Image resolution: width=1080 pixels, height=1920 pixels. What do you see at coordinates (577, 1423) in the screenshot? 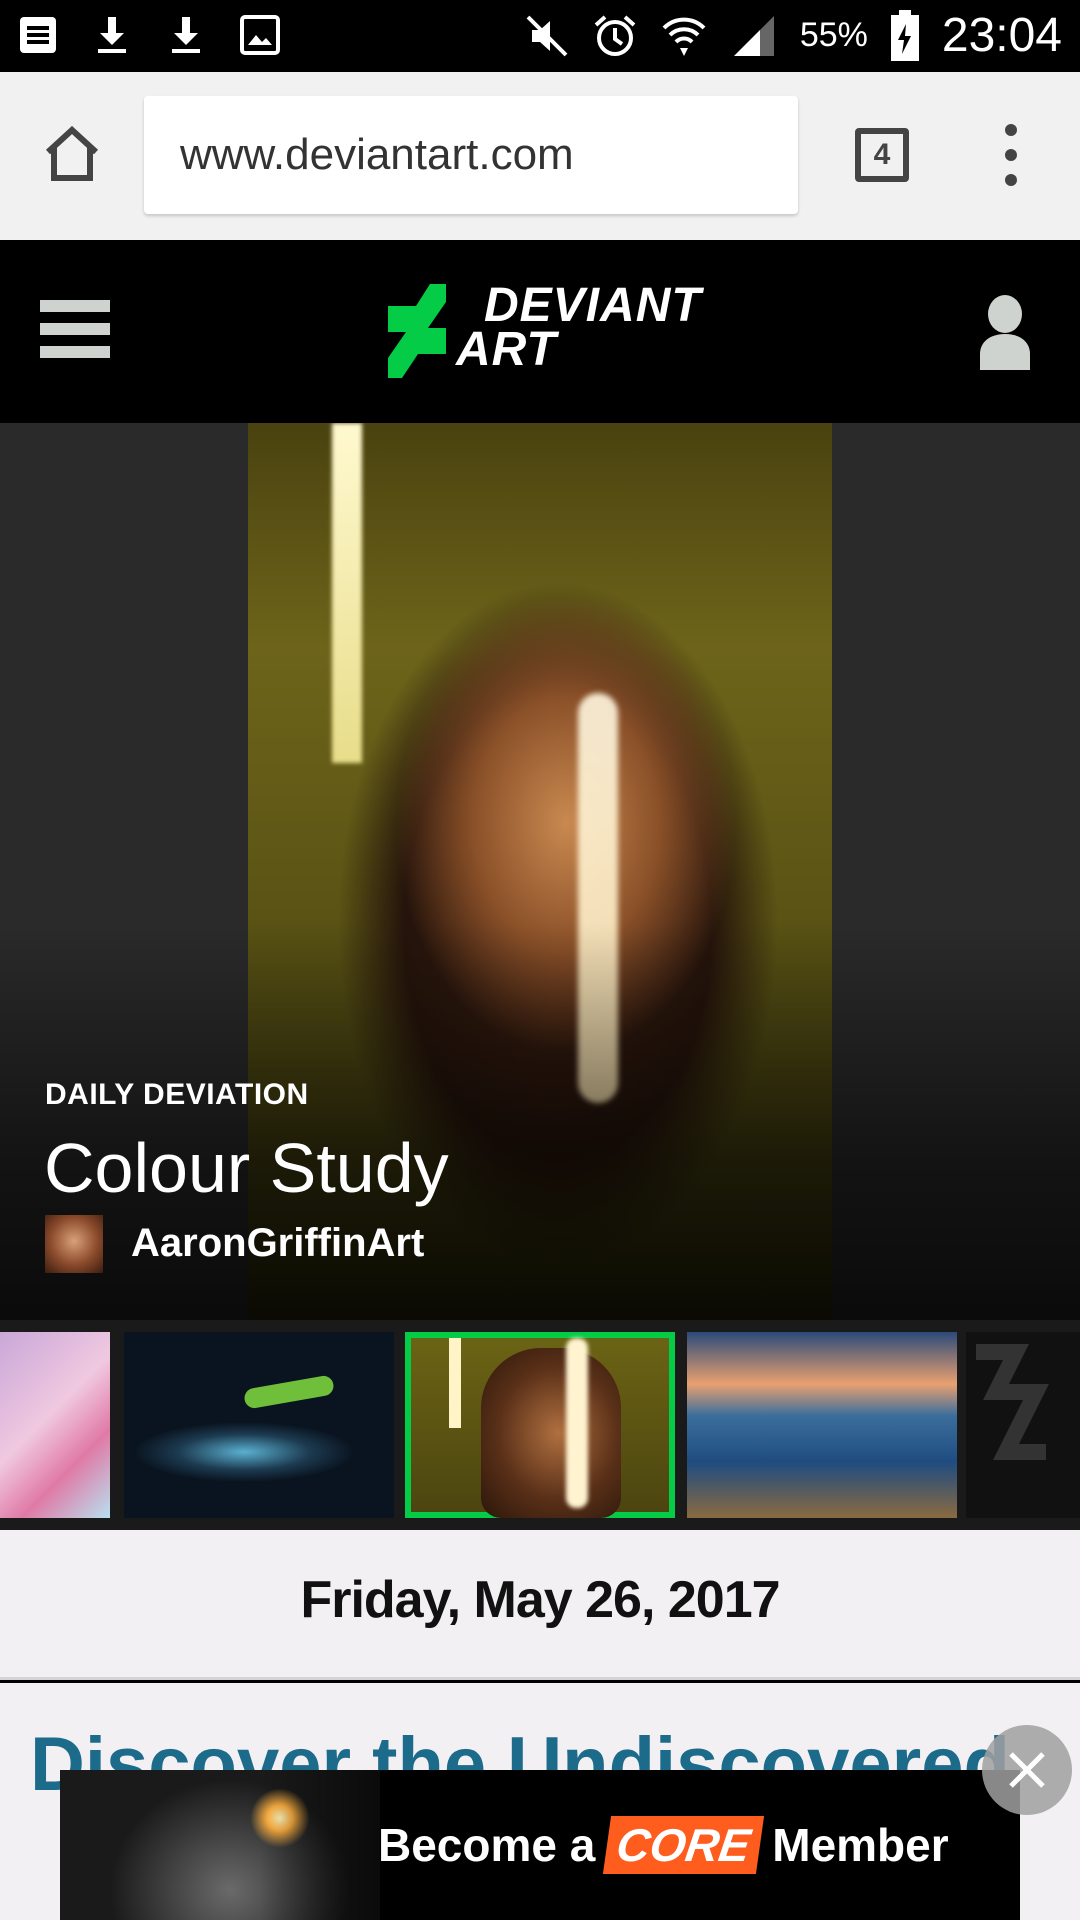
I see `thumbnail-light-beam` at bounding box center [577, 1423].